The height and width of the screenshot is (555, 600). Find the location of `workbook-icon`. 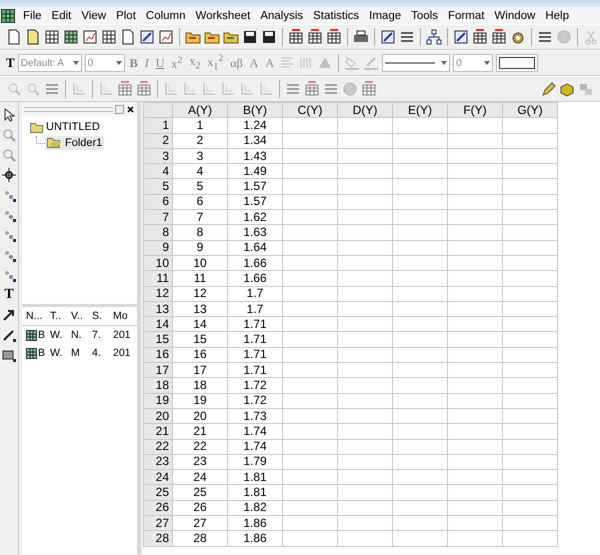

workbook-icon is located at coordinates (71, 37).